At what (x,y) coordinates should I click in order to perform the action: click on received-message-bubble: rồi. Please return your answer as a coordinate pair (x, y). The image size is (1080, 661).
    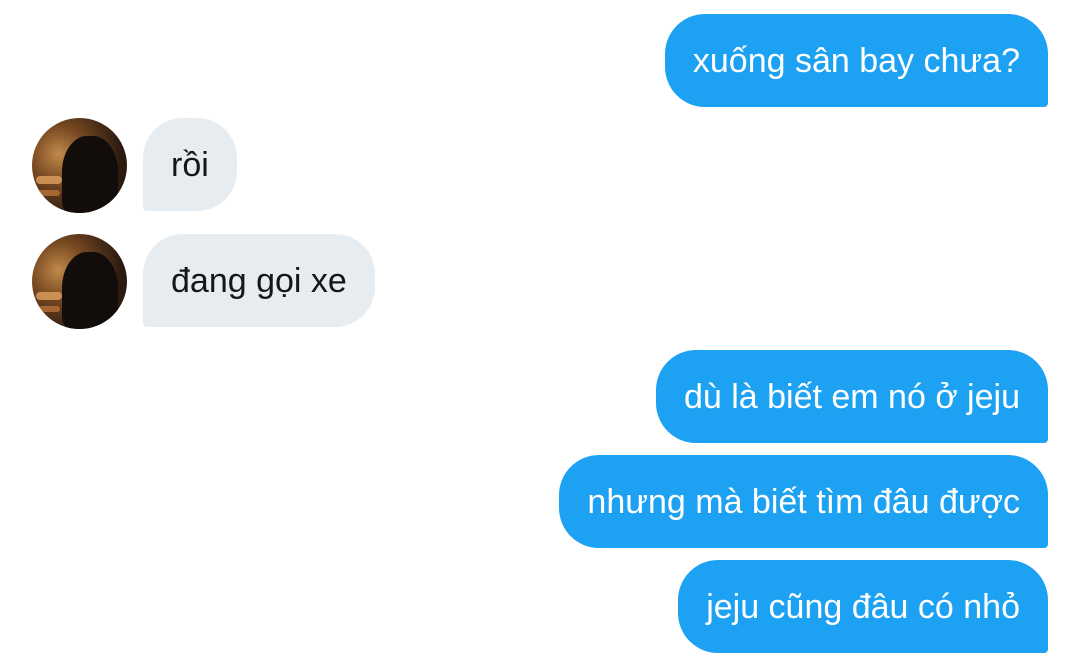
    Looking at the image, I should click on (190, 164).